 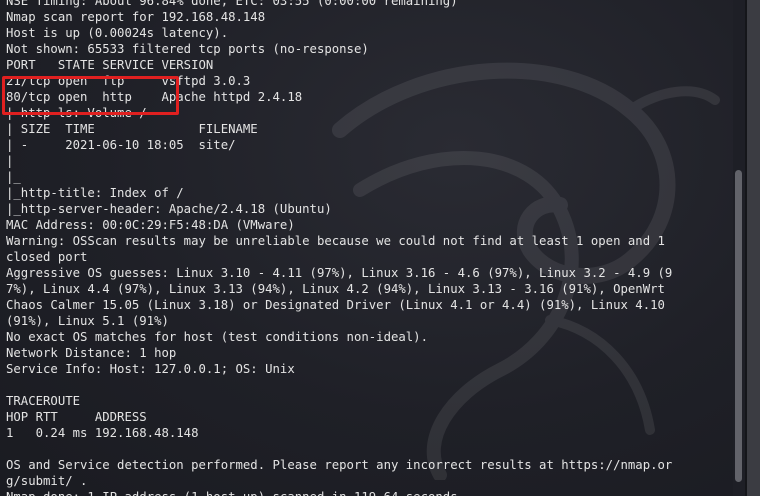 What do you see at coordinates (87, 321) in the screenshot?
I see `terminal-line: (91%), Linux 5.1 (91%)` at bounding box center [87, 321].